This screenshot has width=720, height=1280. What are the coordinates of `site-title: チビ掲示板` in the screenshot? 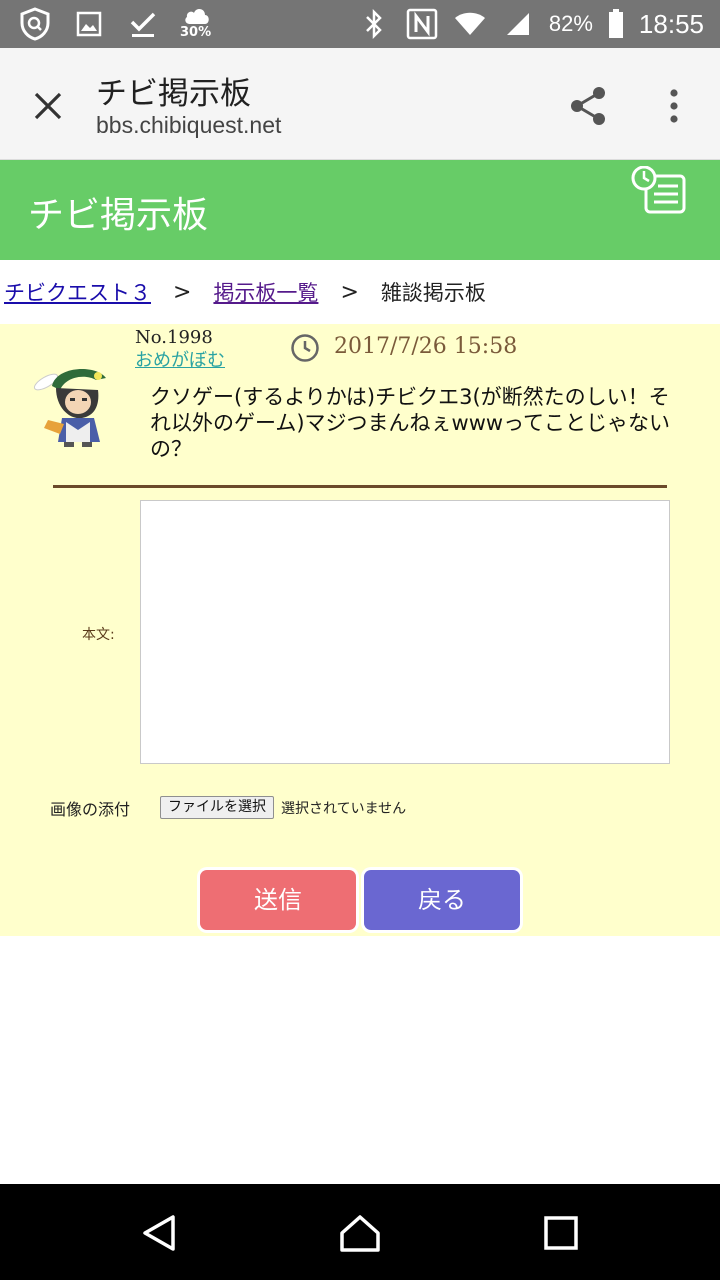 It's located at (118, 212).